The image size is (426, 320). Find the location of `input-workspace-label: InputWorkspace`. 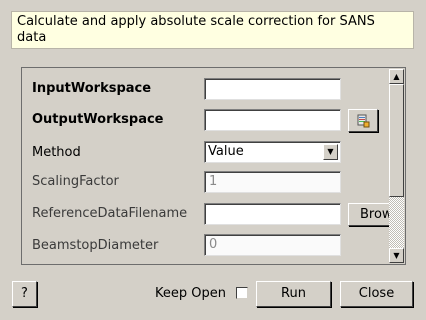

input-workspace-label: InputWorkspace is located at coordinates (92, 88).